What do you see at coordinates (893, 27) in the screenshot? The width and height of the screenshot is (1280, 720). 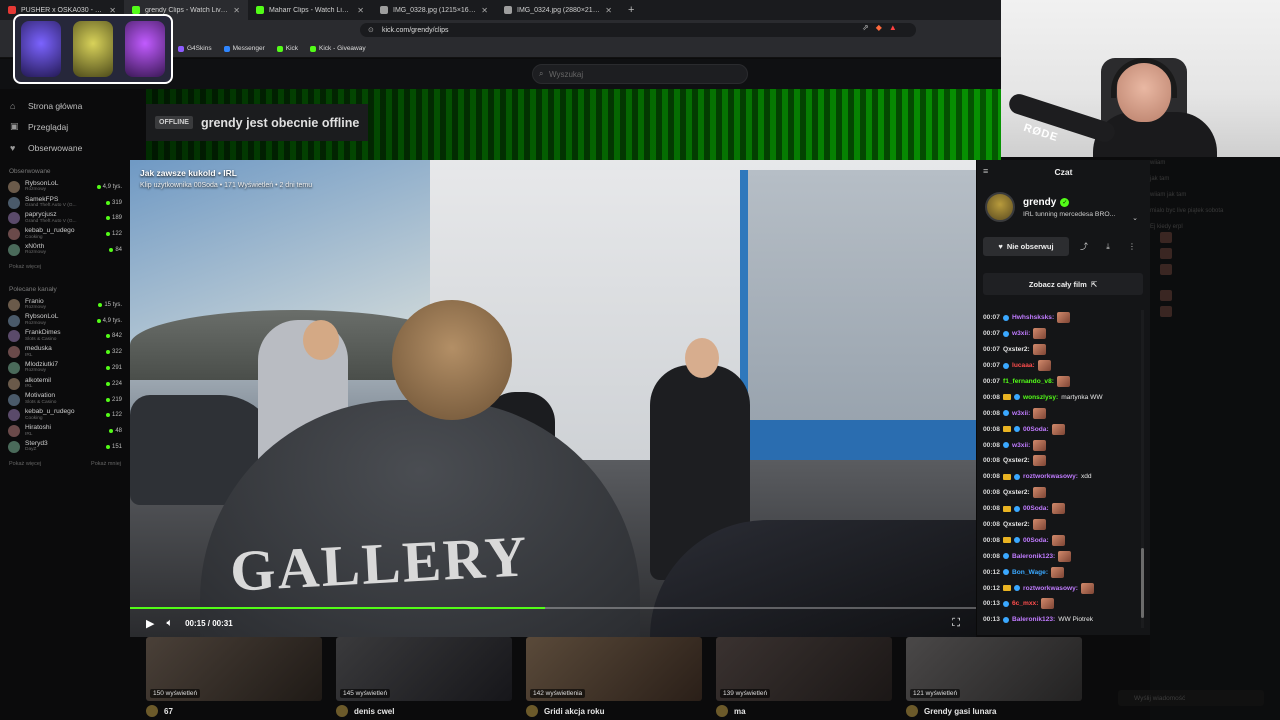 I see `brave-rewards-icon: ▲` at bounding box center [893, 27].